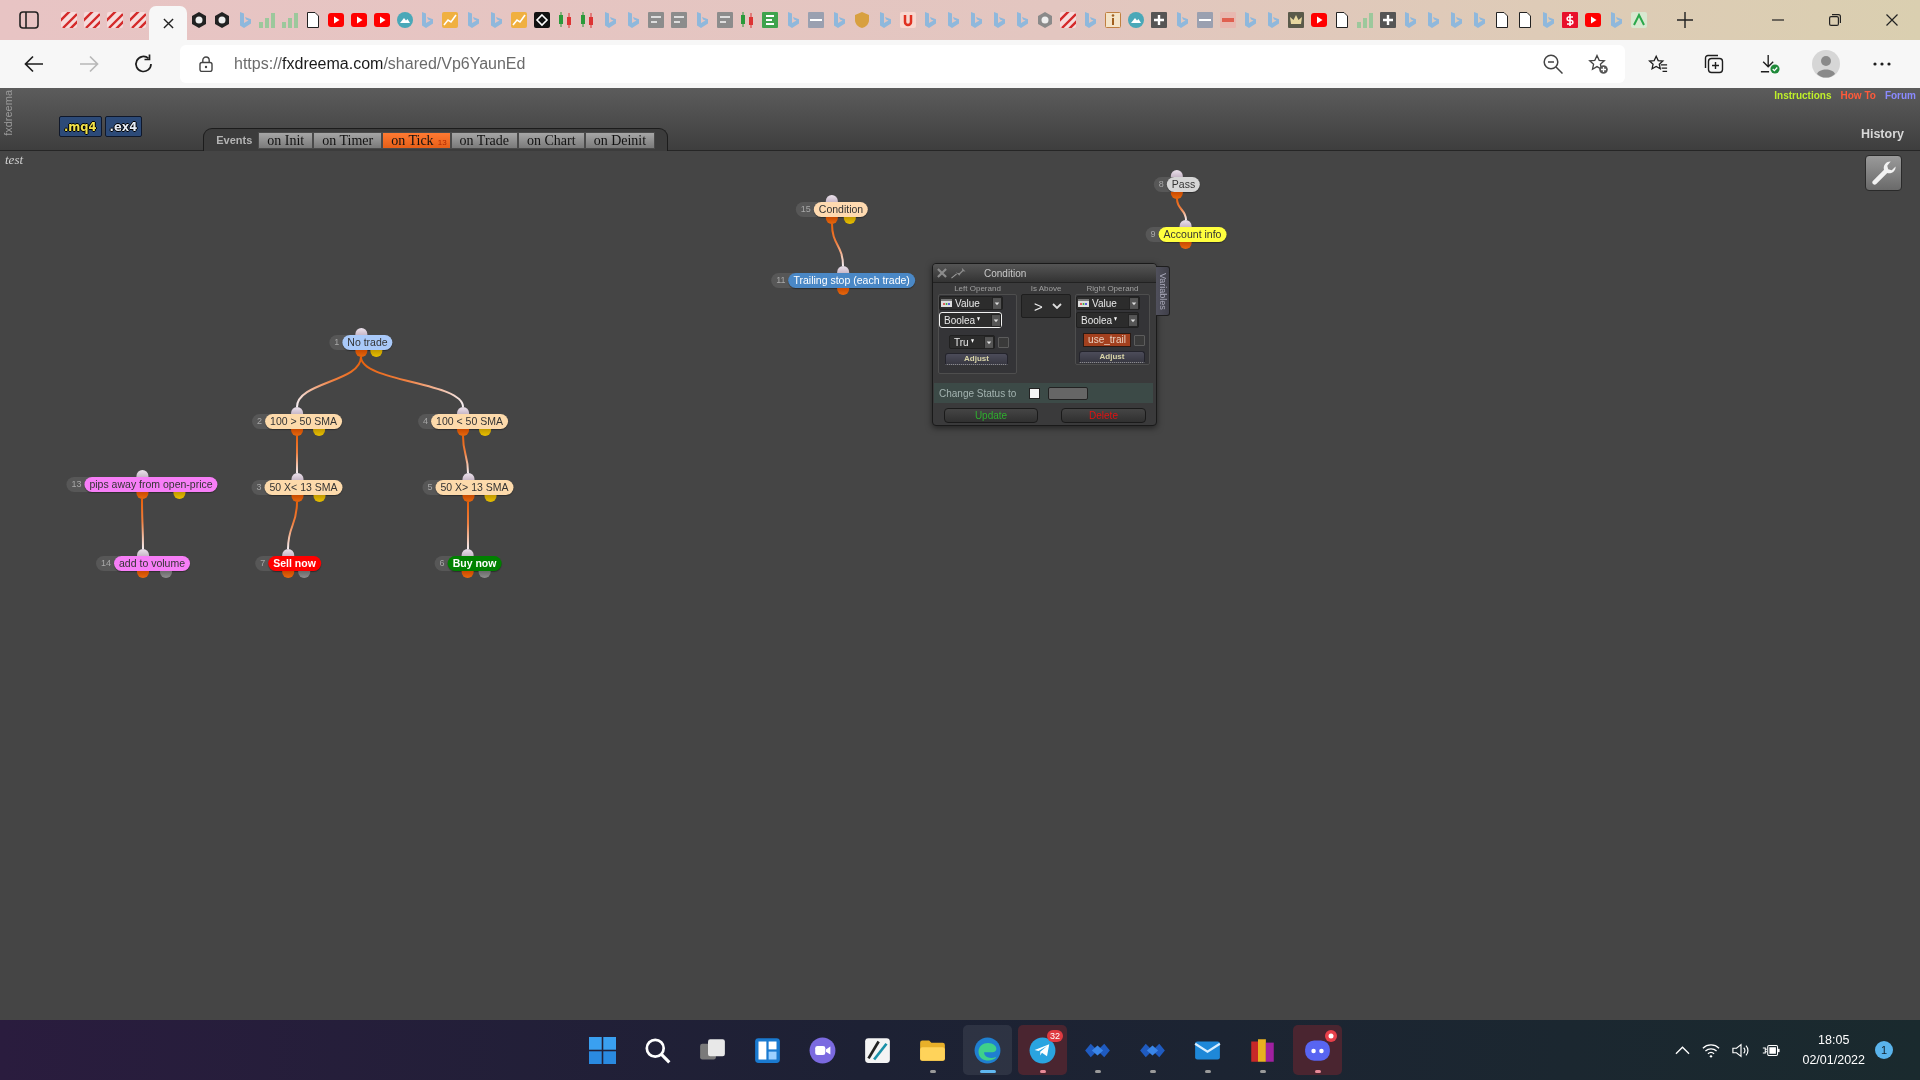  What do you see at coordinates (972, 342) in the screenshot?
I see `constant-select: Tru` at bounding box center [972, 342].